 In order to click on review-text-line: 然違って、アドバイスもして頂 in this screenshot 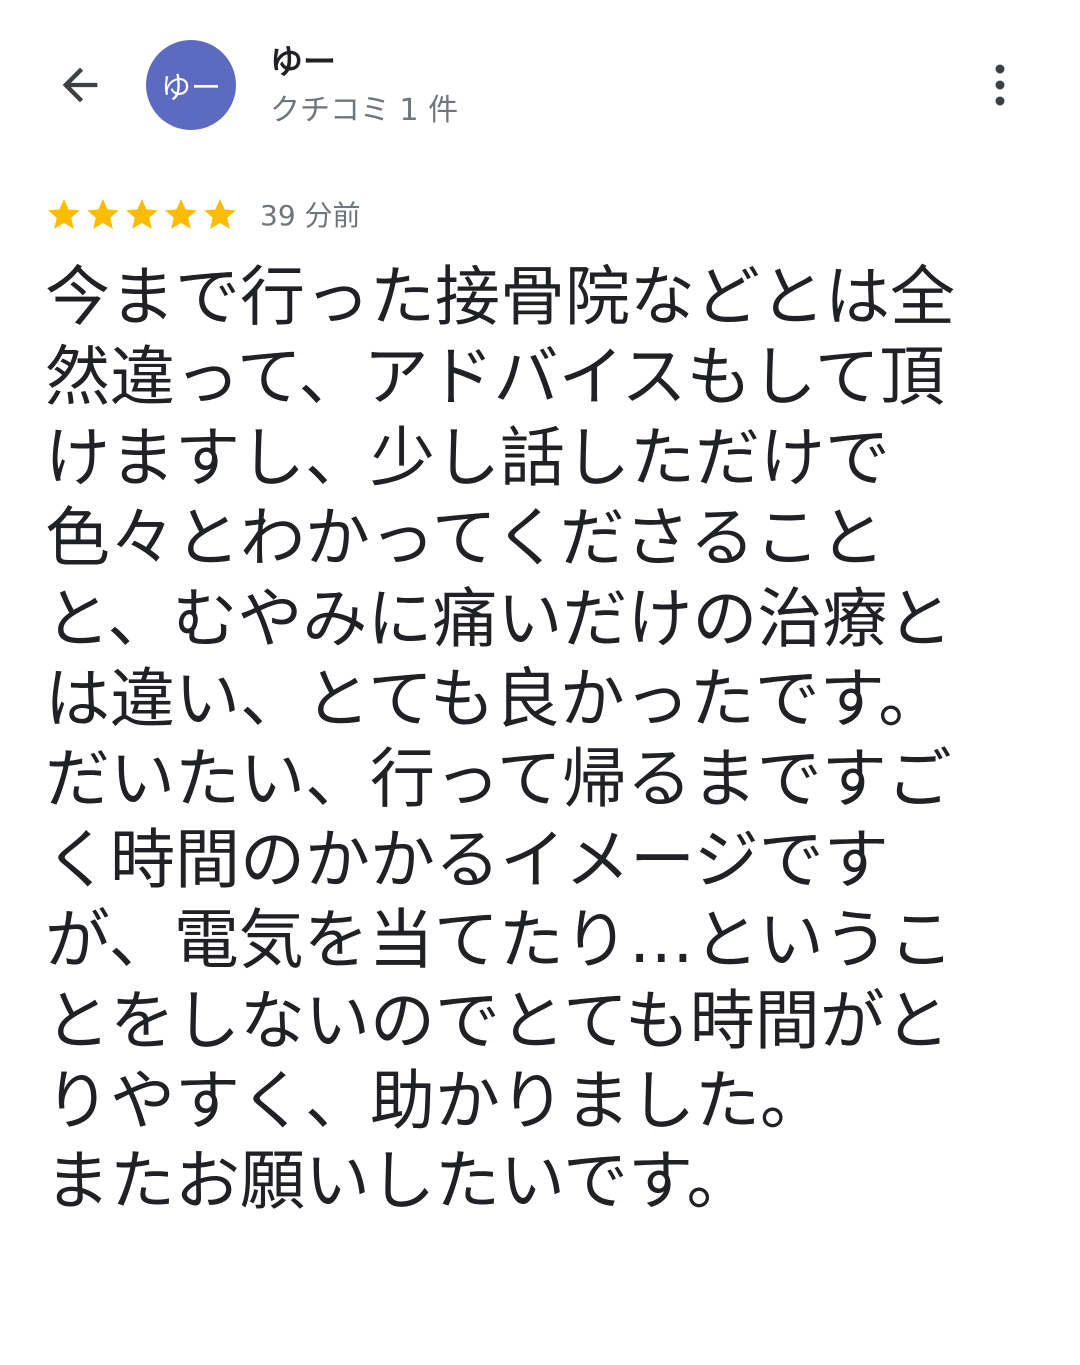, I will do `click(495, 378)`.